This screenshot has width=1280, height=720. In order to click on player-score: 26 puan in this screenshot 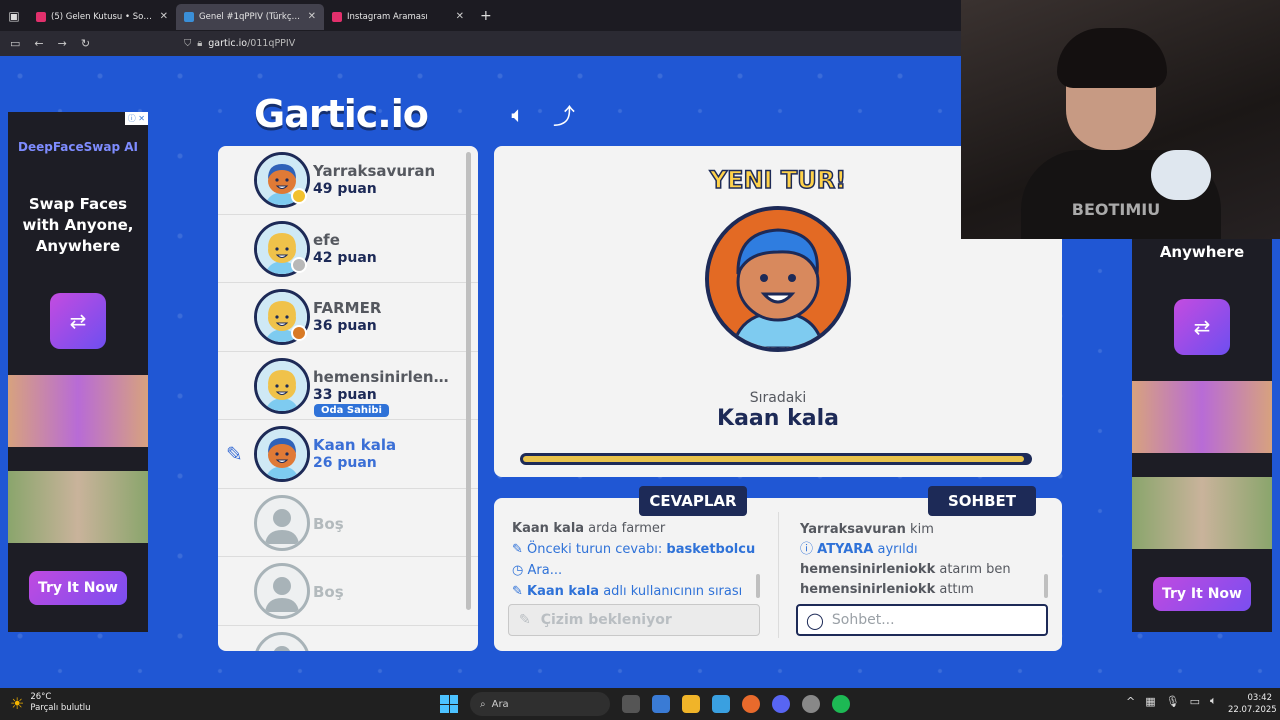, I will do `click(345, 463)`.